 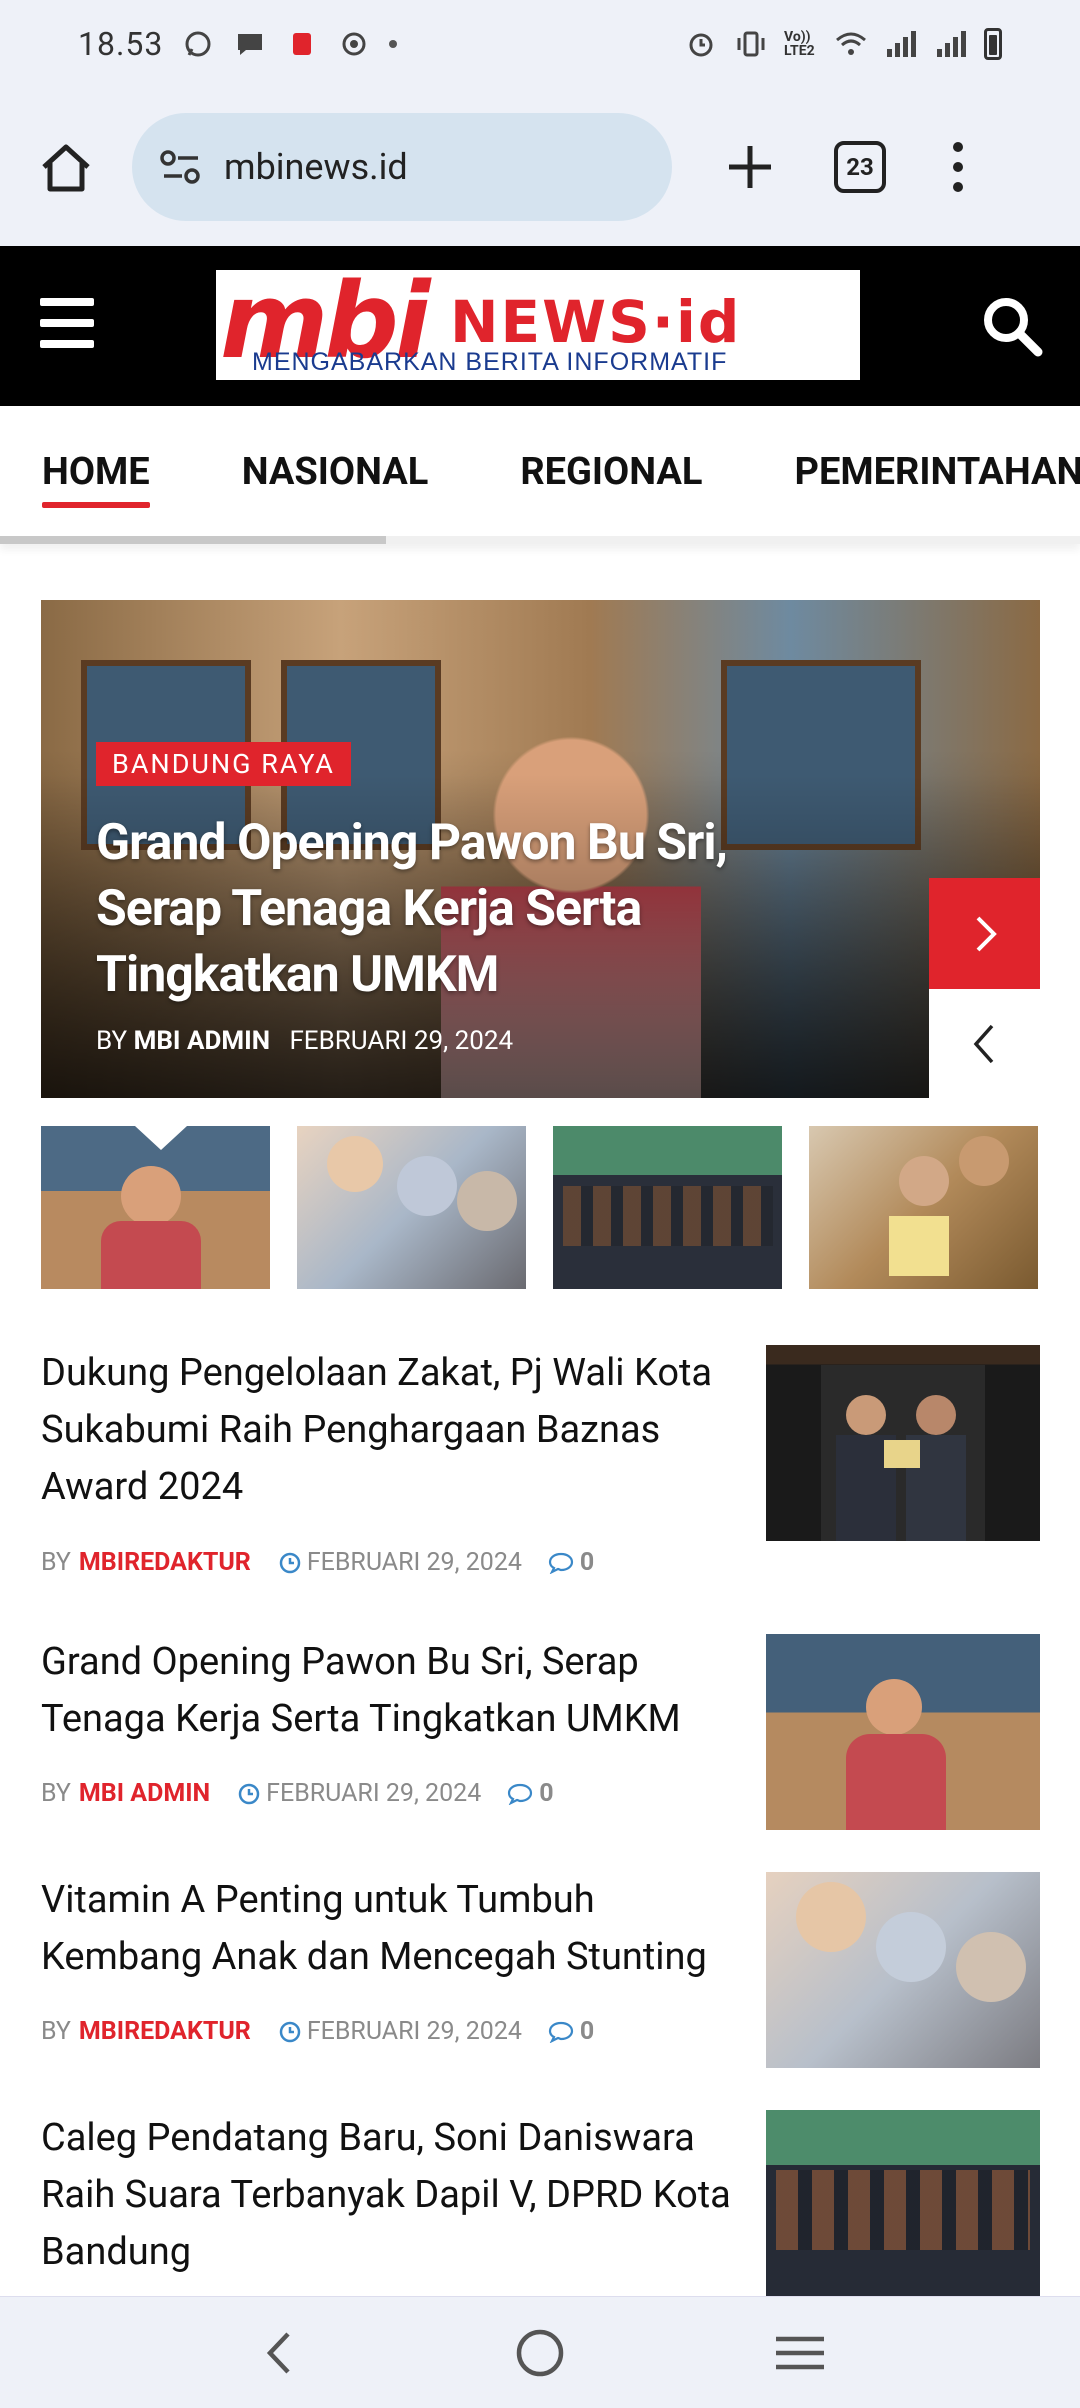 I want to click on signal-icon, so click(x=901, y=44).